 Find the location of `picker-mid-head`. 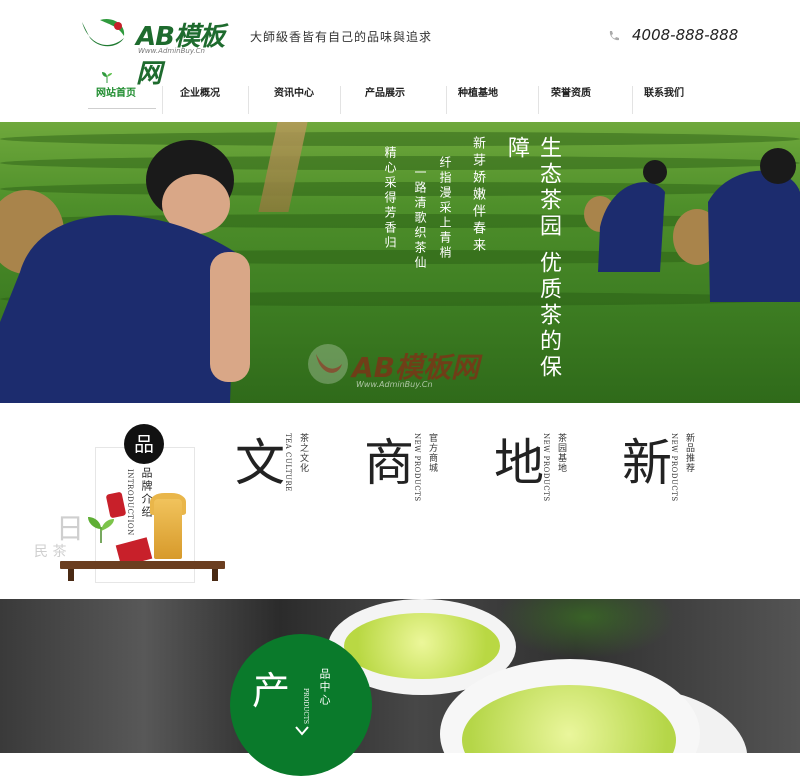

picker-mid-head is located at coordinates (655, 172).